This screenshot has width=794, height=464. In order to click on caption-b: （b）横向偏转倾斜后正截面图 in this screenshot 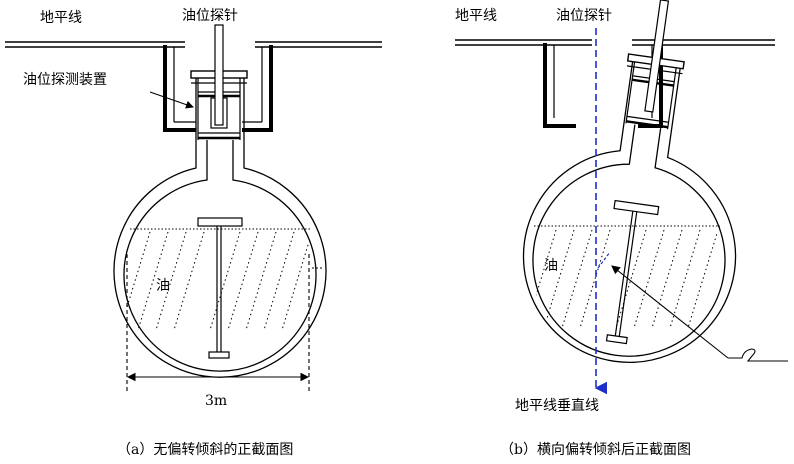, I will do `click(595, 450)`.